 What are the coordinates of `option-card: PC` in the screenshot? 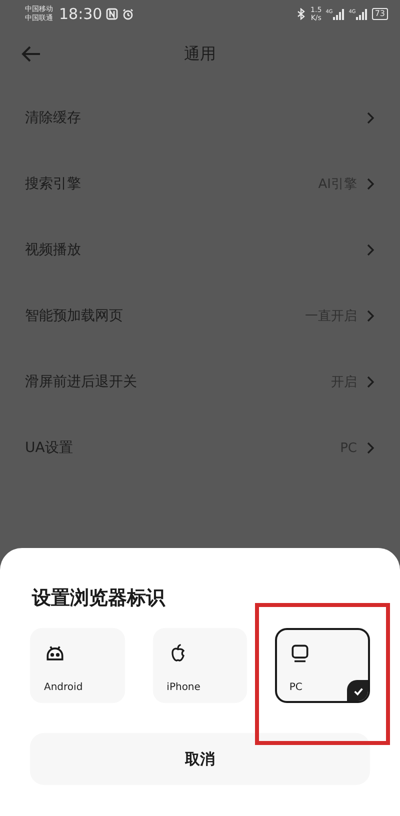 It's located at (322, 665).